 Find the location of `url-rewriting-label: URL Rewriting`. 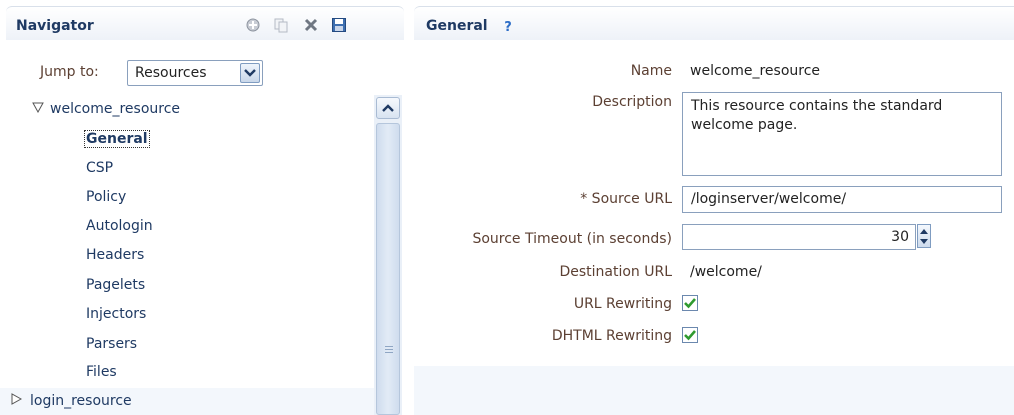

url-rewriting-label: URL Rewriting is located at coordinates (622, 304).